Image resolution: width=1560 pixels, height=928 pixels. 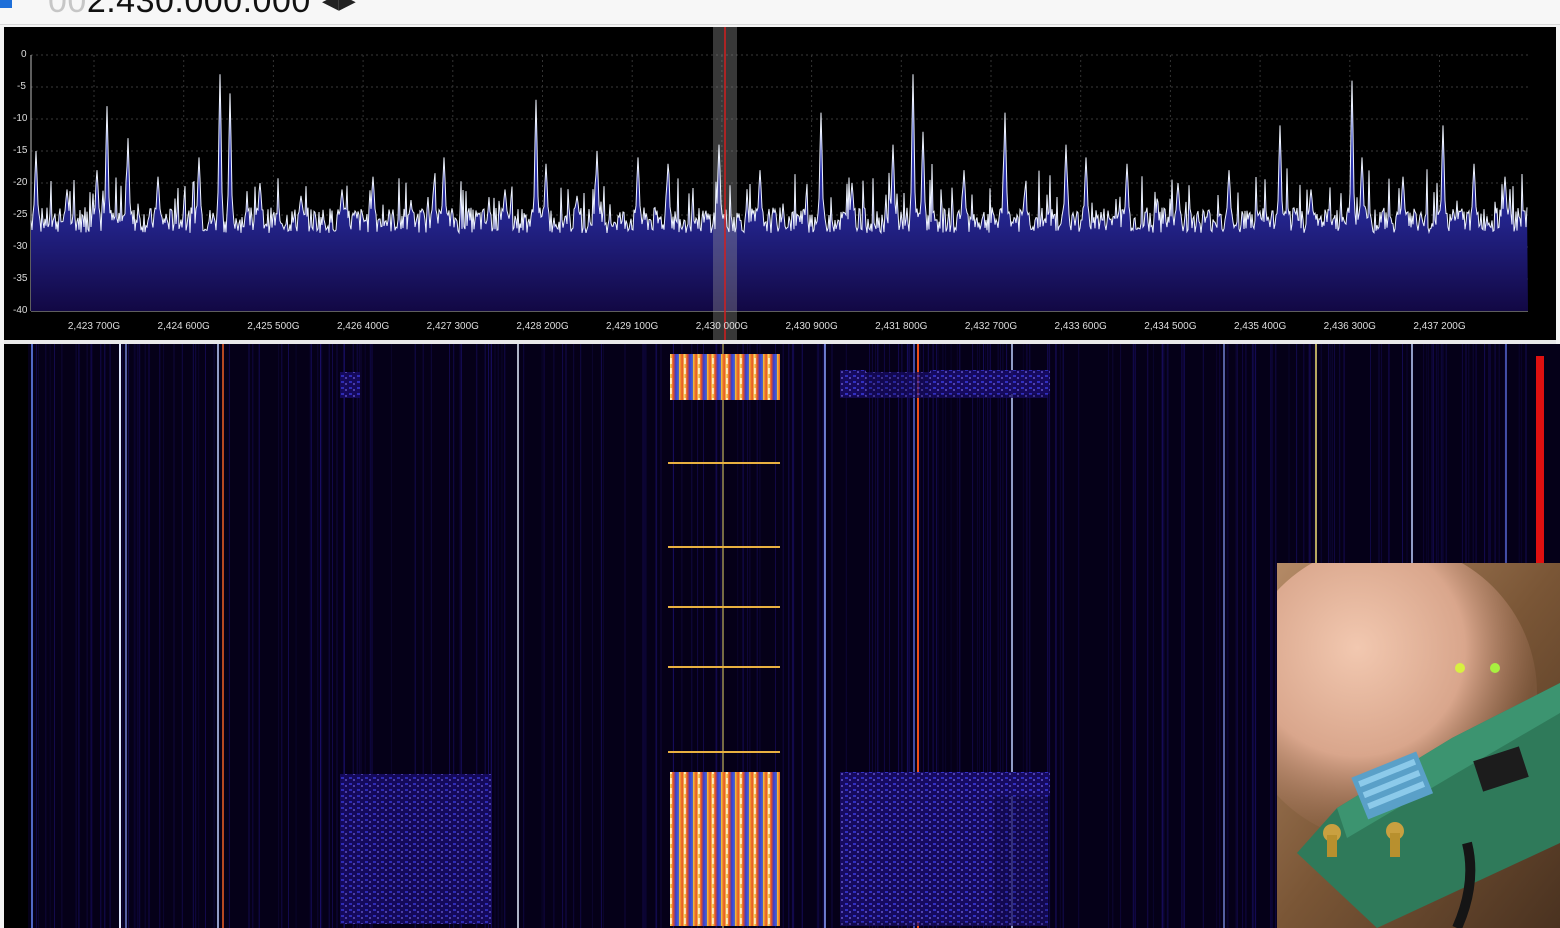 What do you see at coordinates (811, 326) in the screenshot?
I see `x-tick-label: 2,430 900G` at bounding box center [811, 326].